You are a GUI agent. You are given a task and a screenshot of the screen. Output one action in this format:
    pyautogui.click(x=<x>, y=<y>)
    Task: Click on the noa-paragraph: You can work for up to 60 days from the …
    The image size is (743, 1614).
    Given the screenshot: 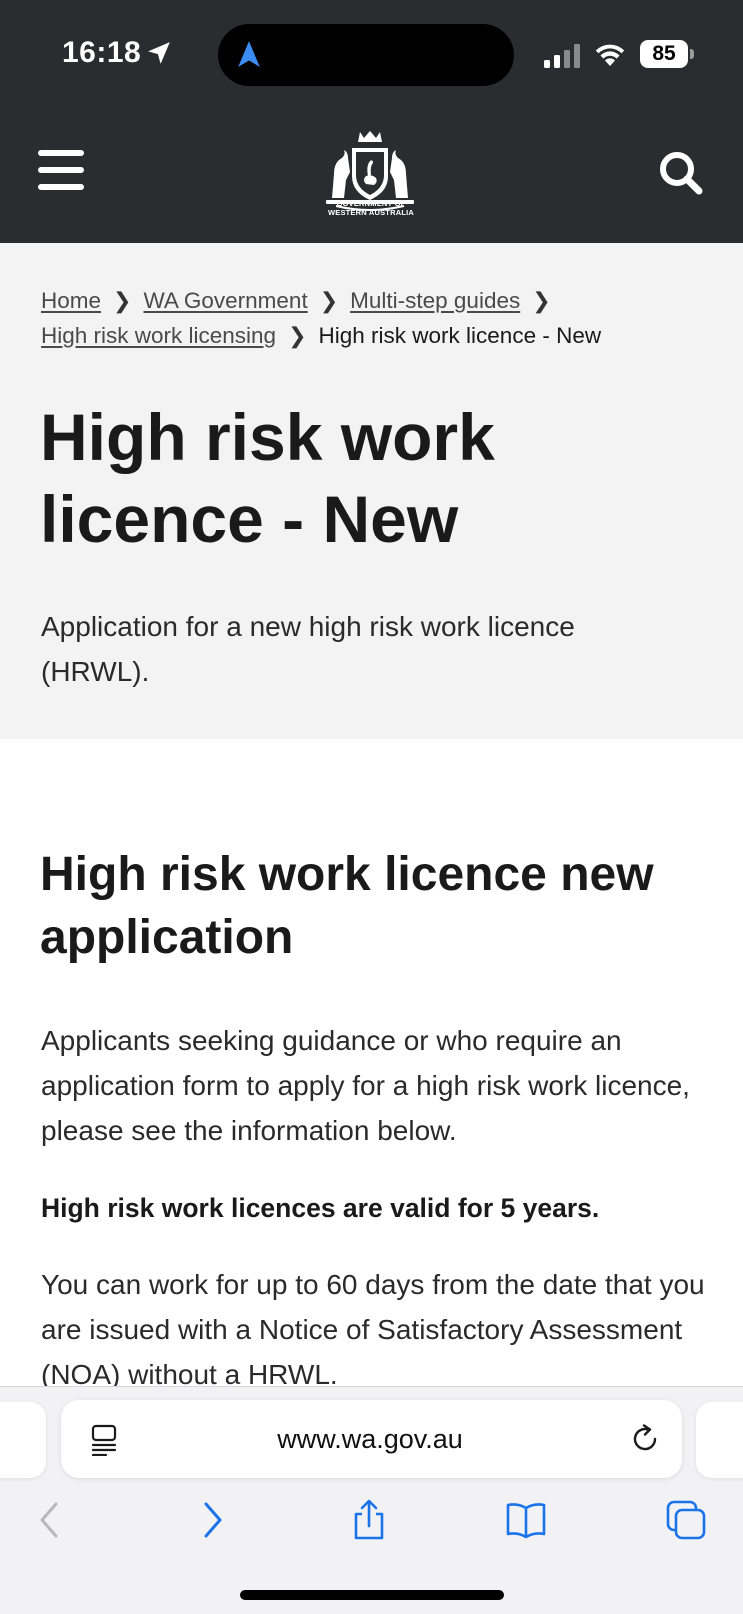 What is the action you would take?
    pyautogui.click(x=373, y=1329)
    